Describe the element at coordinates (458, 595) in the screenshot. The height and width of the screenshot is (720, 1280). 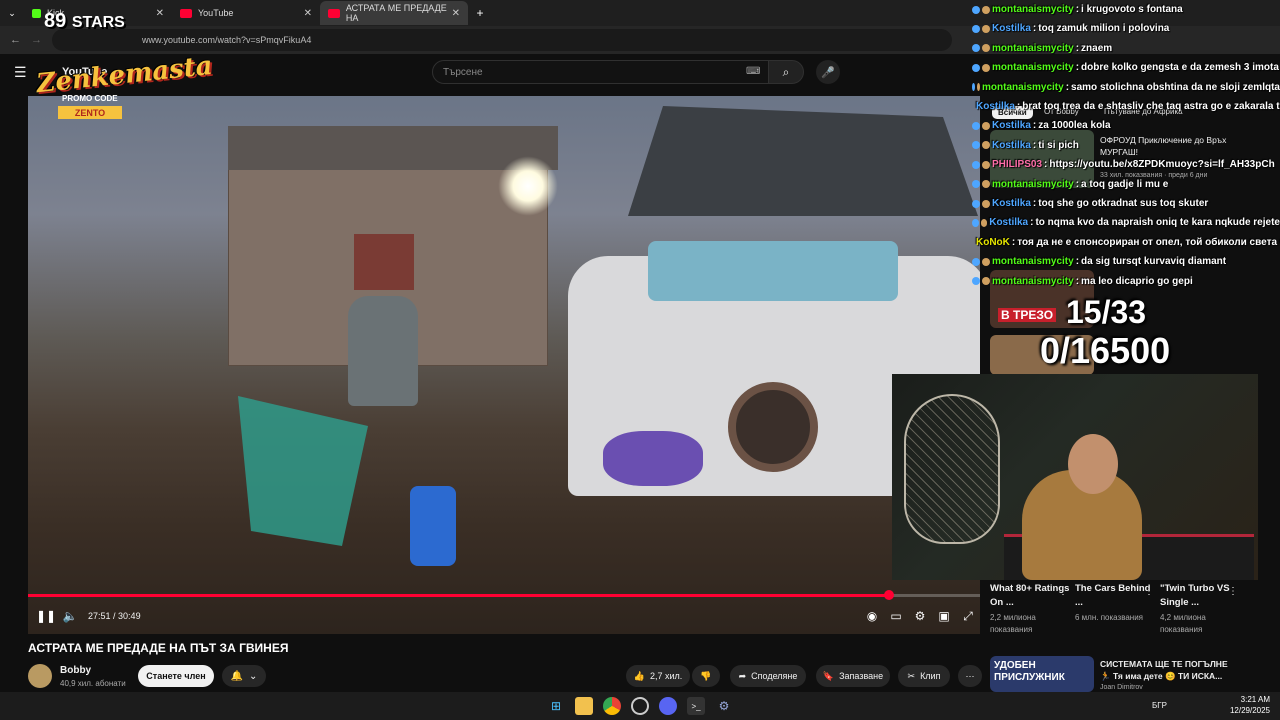
I see `video-progress-fill` at that location.